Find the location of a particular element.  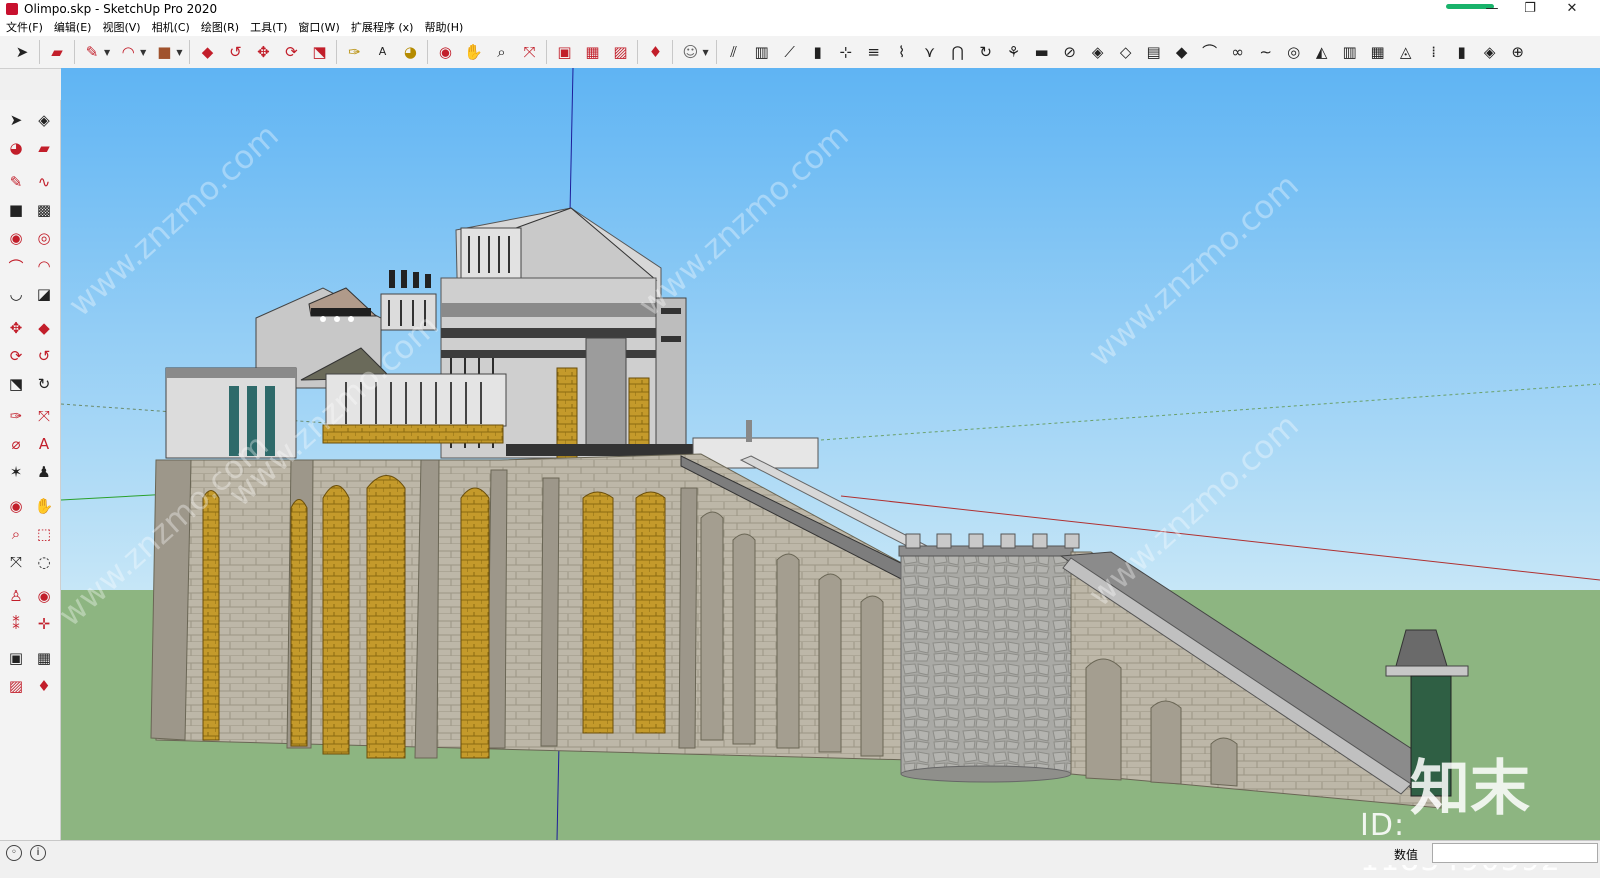

extension-tool-icon: ↻ is located at coordinates (986, 52).